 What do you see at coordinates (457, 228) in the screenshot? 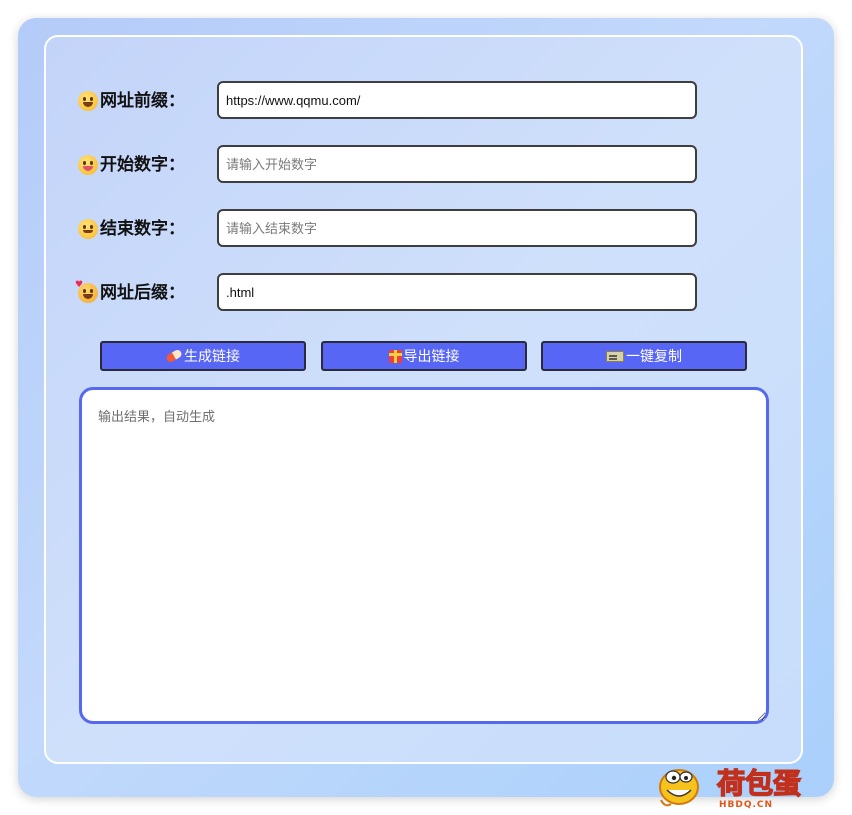
I see `end-number-input` at bounding box center [457, 228].